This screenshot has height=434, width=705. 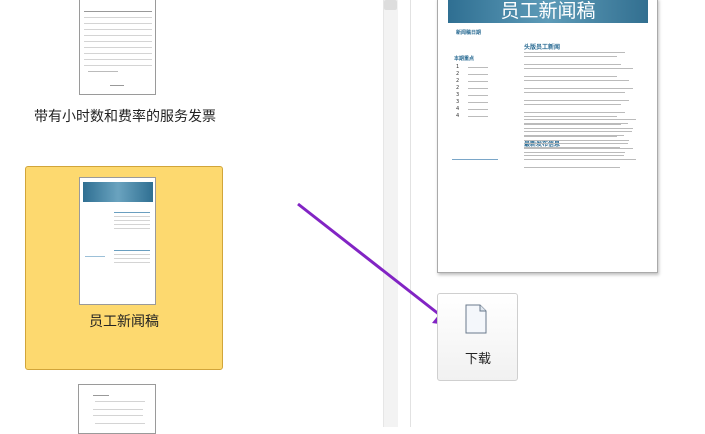 What do you see at coordinates (476, 319) in the screenshot?
I see `document-icon` at bounding box center [476, 319].